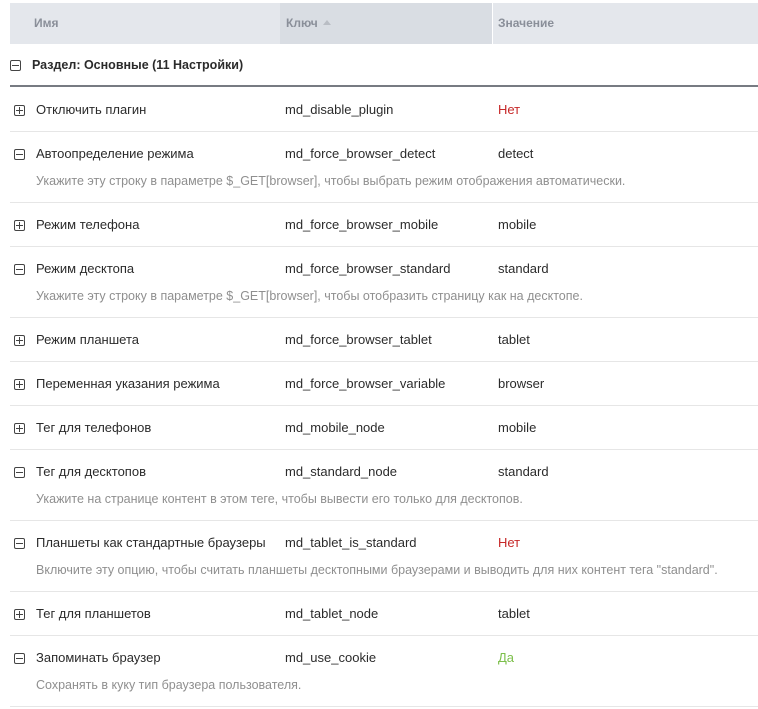  I want to click on table-row: Тег для телефонов md_mobile_node mobile, so click(384, 428).